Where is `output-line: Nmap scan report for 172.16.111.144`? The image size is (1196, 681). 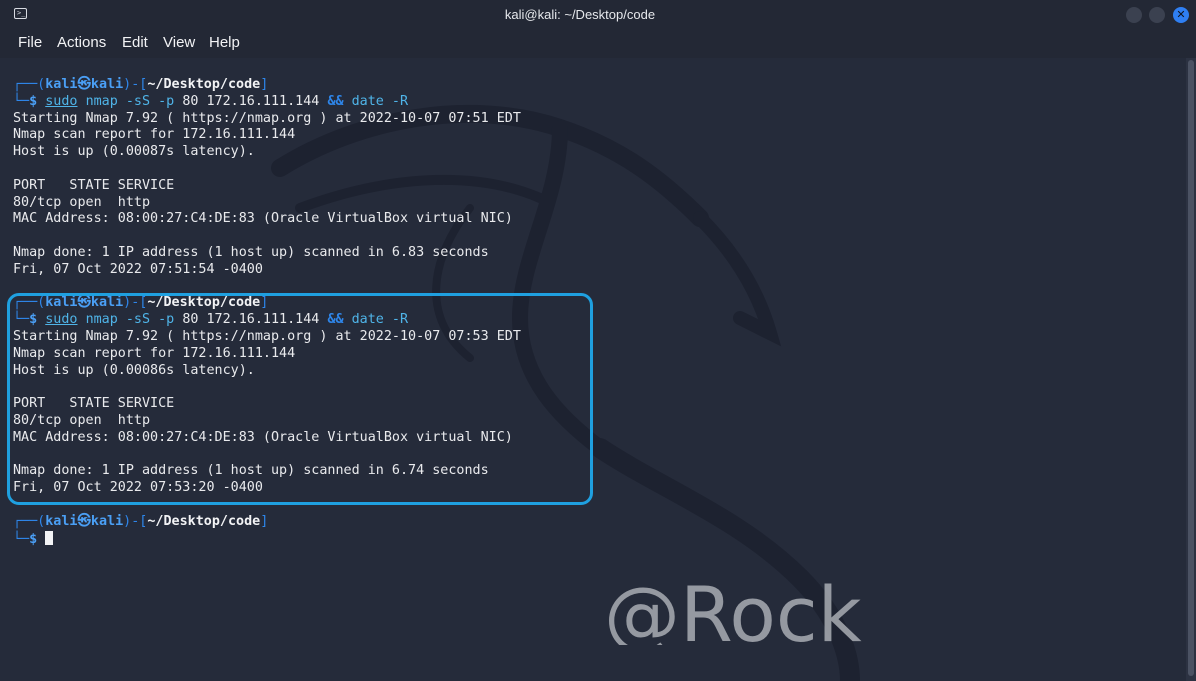 output-line: Nmap scan report for 172.16.111.144 is located at coordinates (154, 135).